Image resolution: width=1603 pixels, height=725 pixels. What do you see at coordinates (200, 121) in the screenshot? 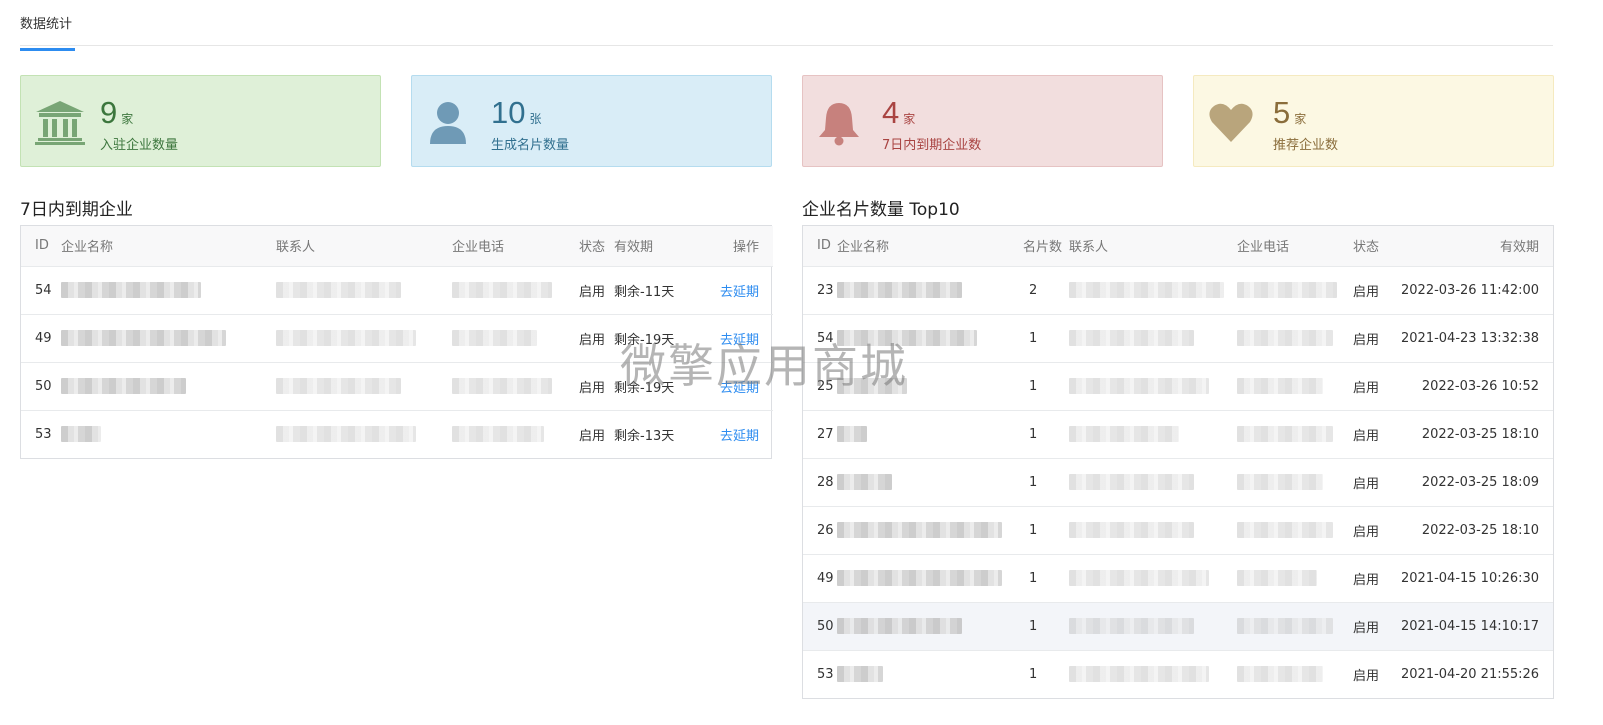
I see `card-companies: 9家 入驻企业数量` at bounding box center [200, 121].